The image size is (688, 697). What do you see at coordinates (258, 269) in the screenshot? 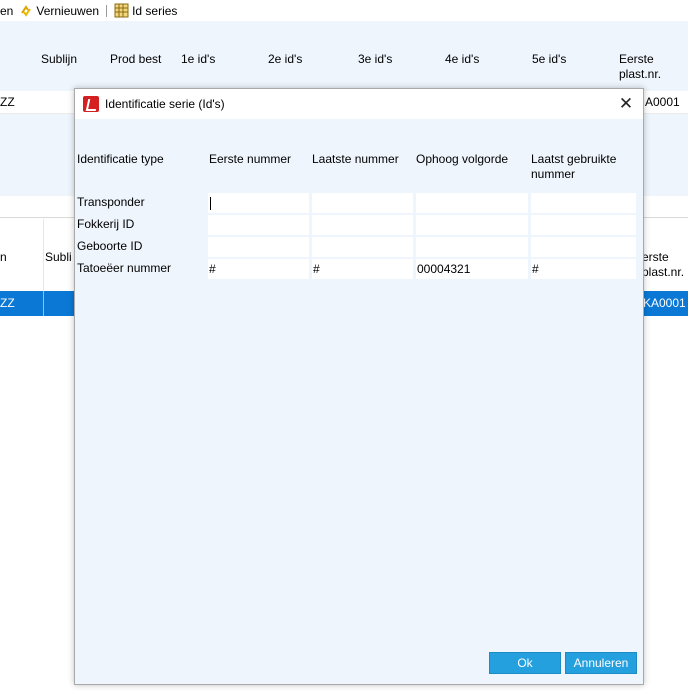
I see `cell-eerste-nummer: #` at bounding box center [258, 269].